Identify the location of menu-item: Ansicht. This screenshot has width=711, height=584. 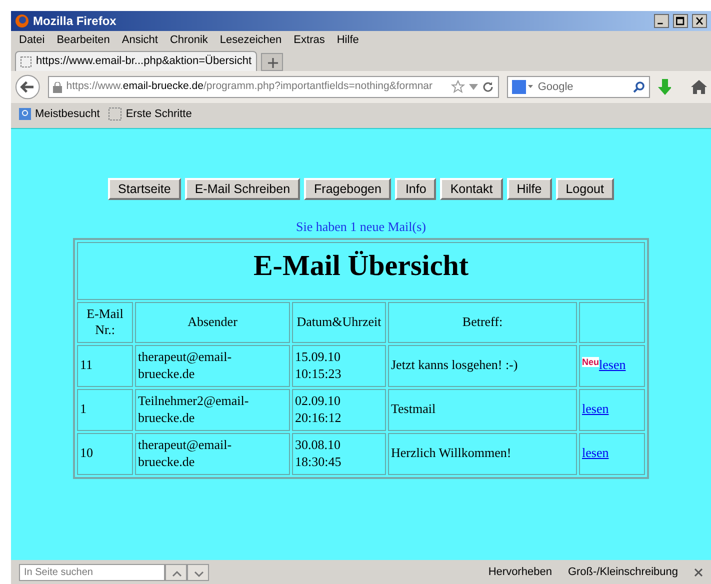
(140, 40).